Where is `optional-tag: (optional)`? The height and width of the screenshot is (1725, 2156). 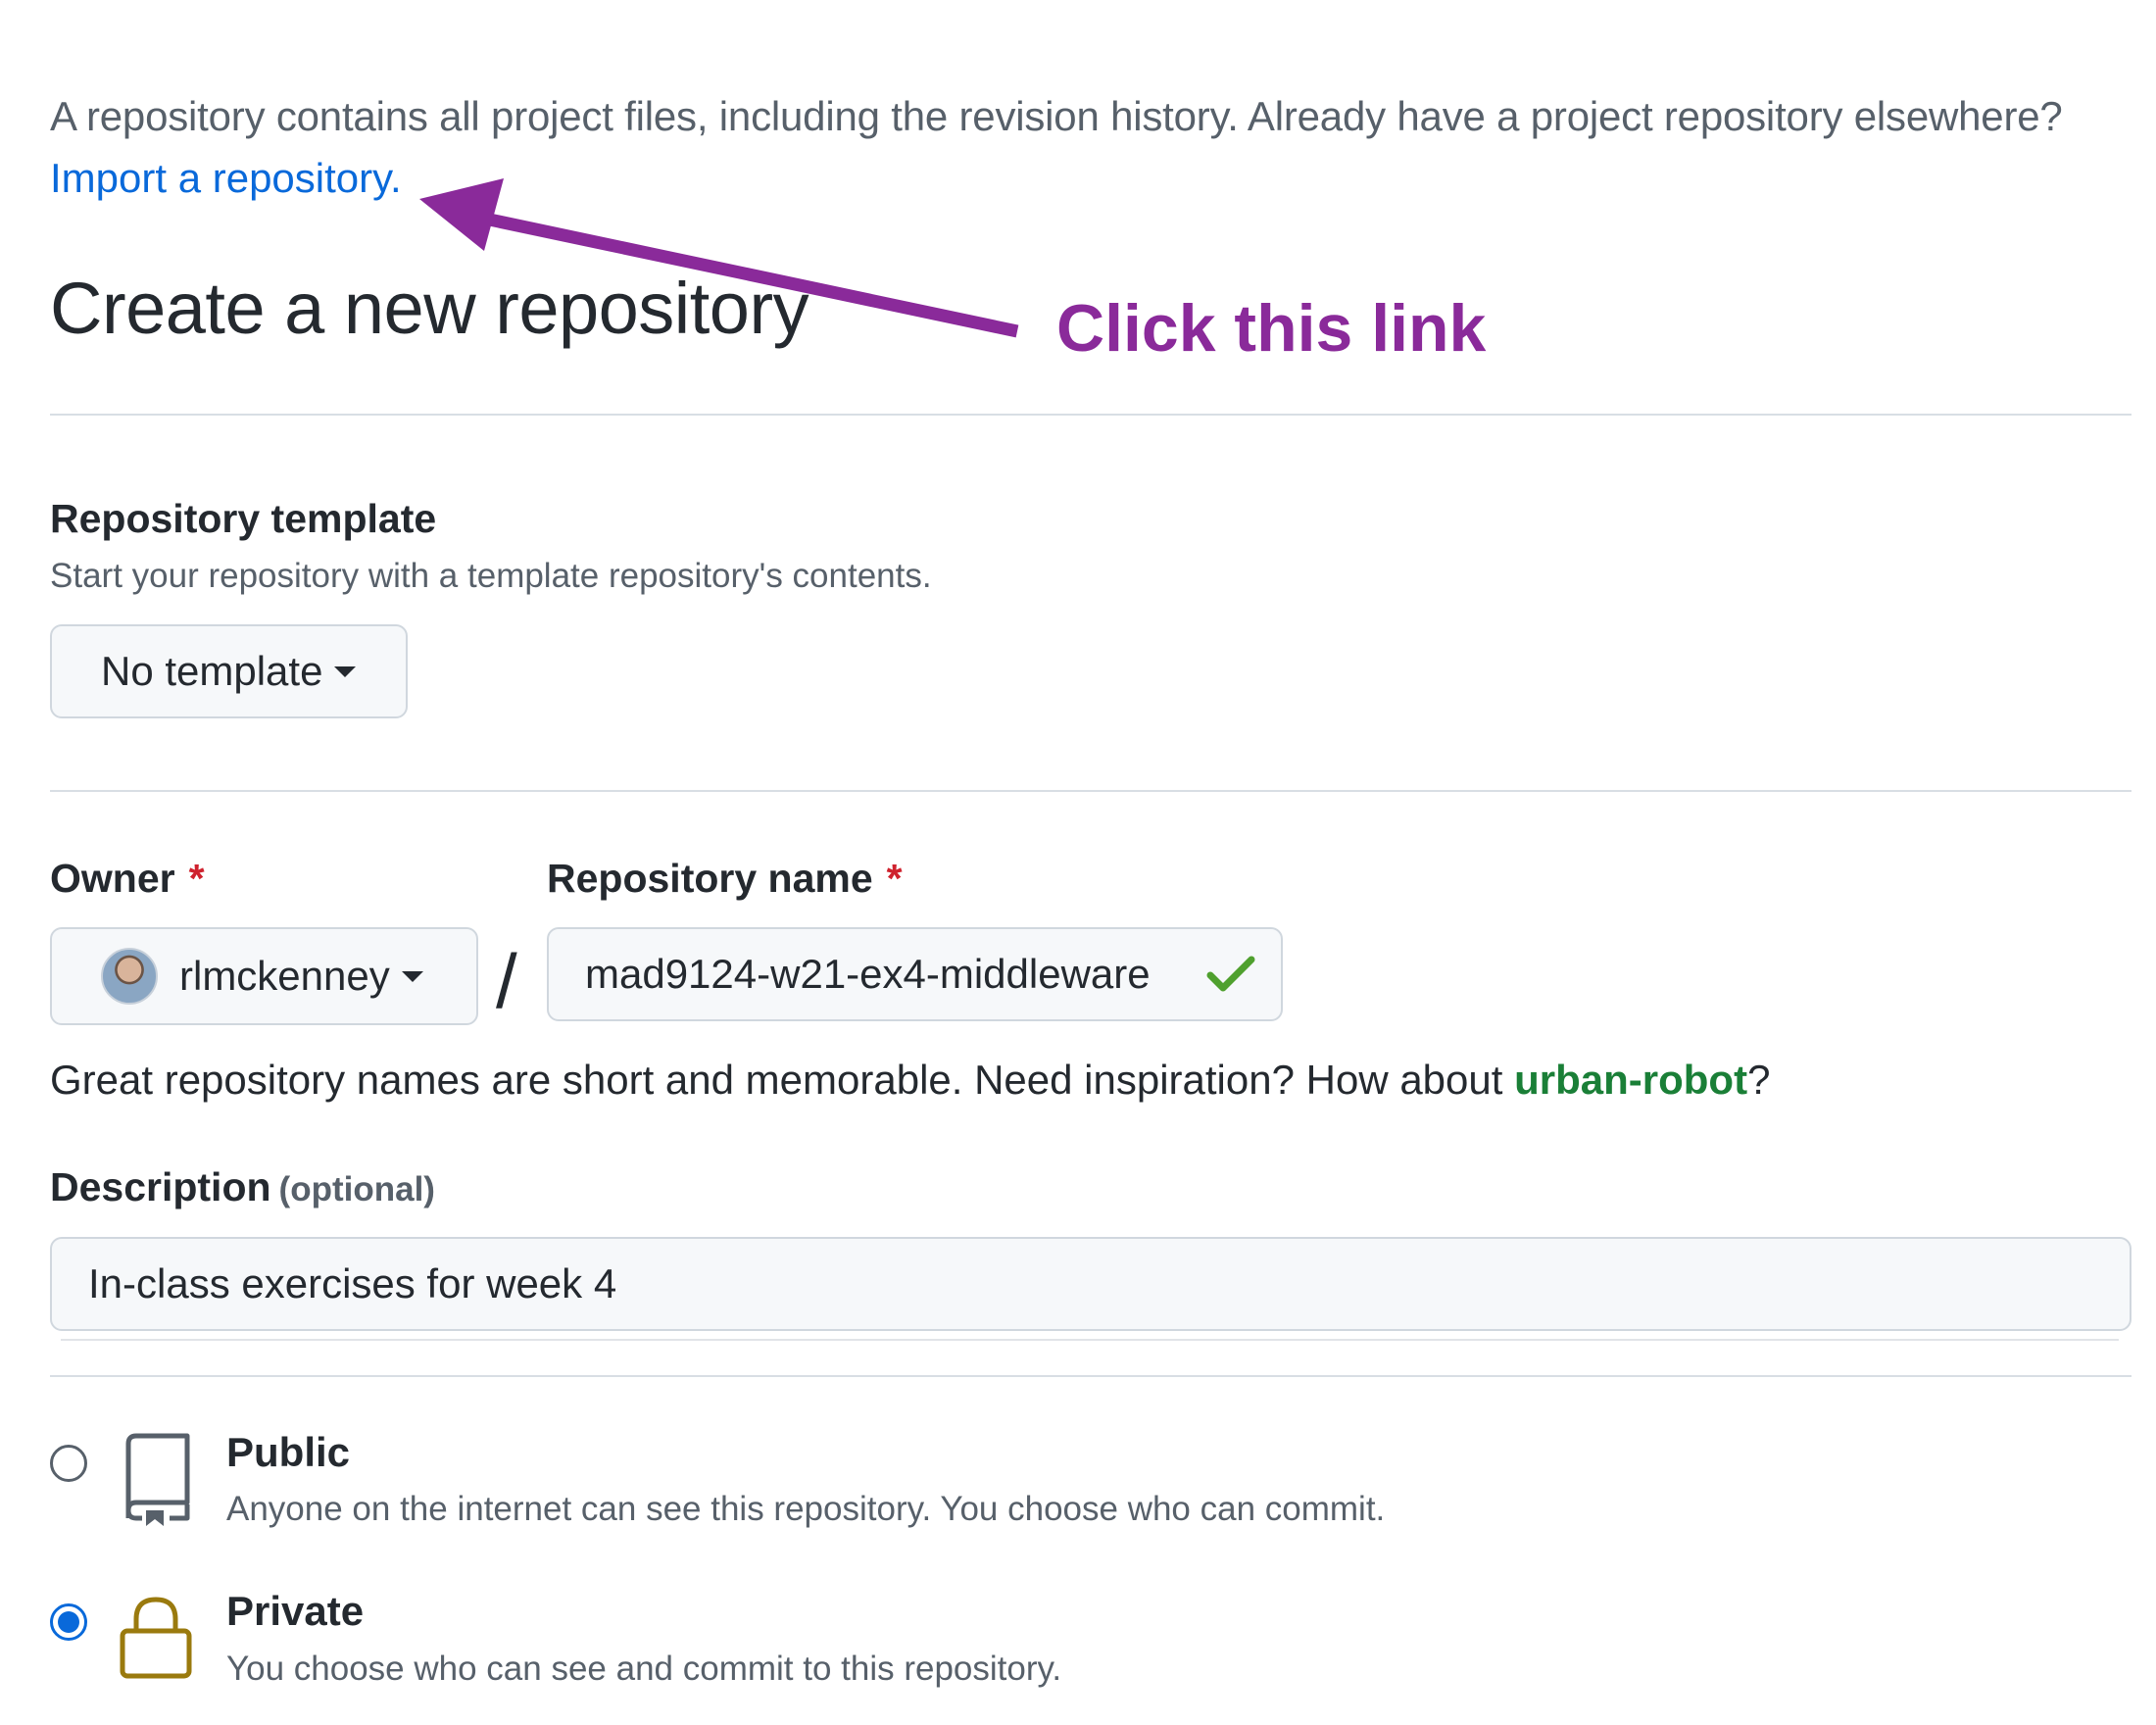 optional-tag: (optional) is located at coordinates (356, 1189).